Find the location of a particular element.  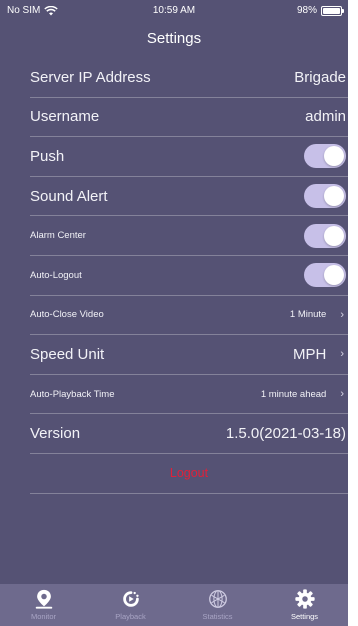

page-title: Settings is located at coordinates (174, 38).